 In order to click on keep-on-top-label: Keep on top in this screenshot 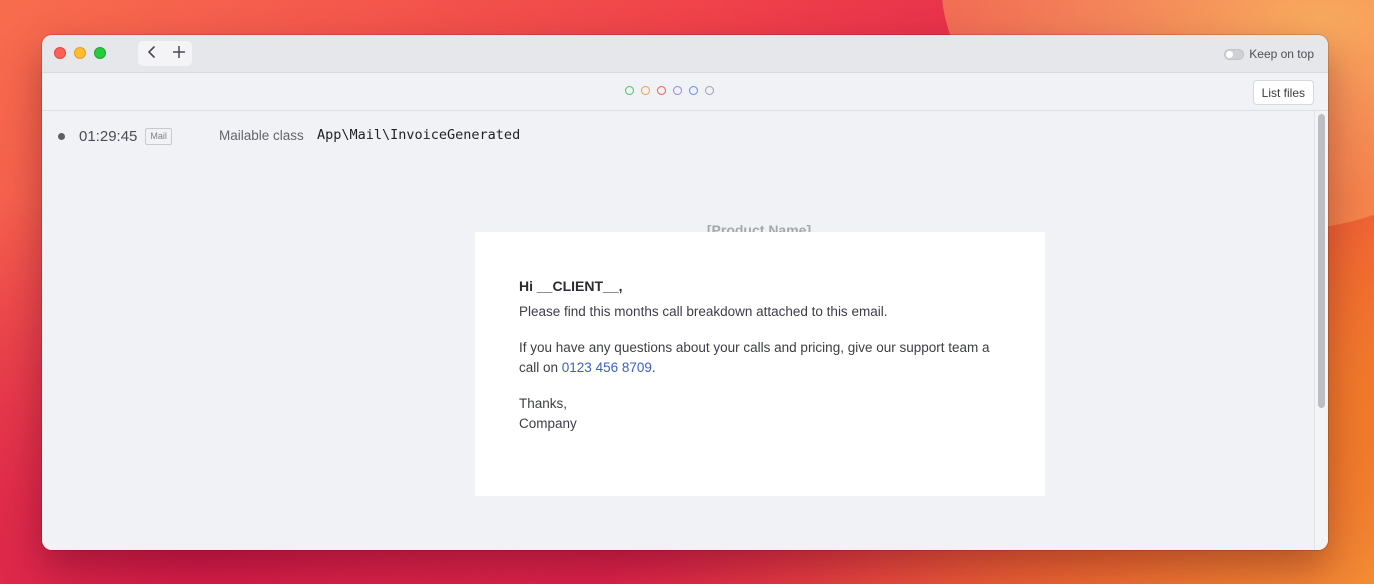, I will do `click(1281, 54)`.